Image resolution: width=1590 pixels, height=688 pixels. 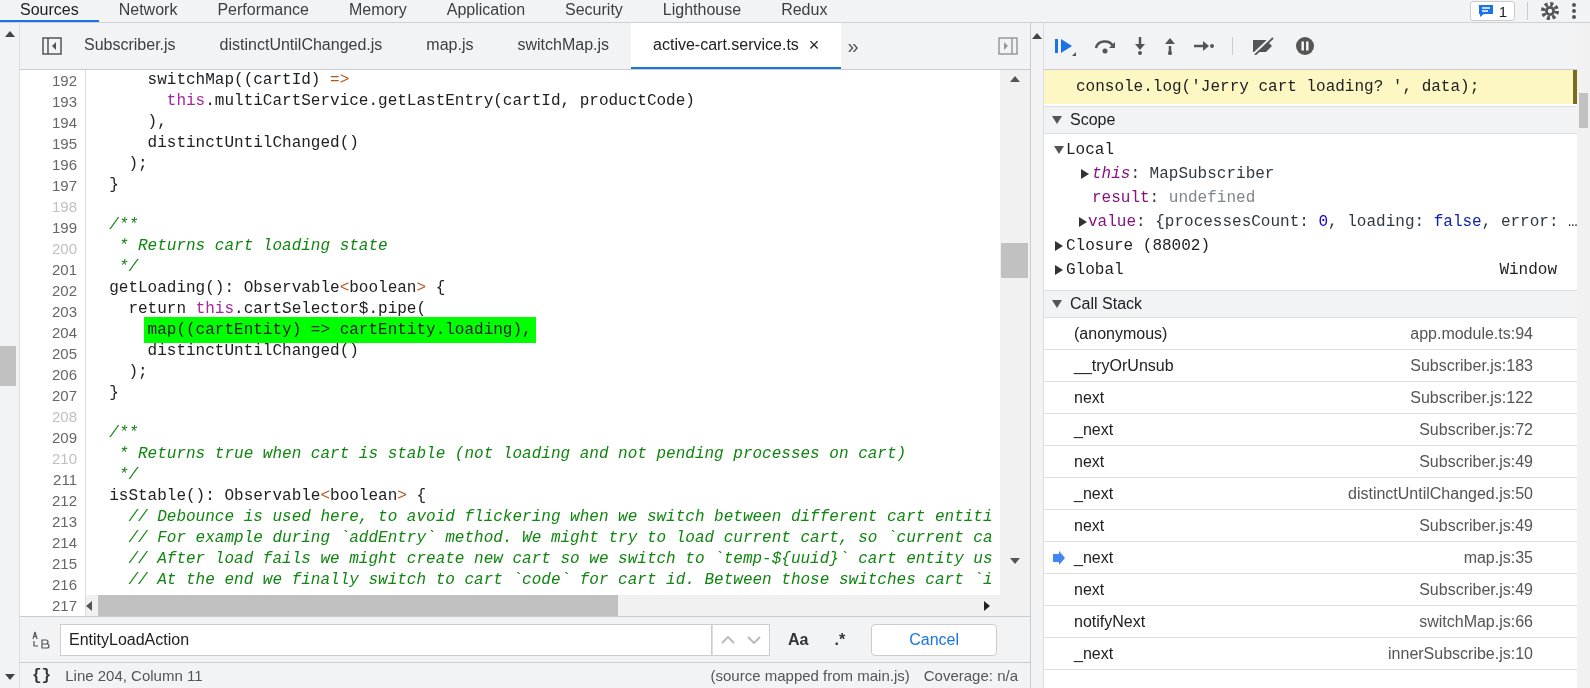 What do you see at coordinates (1065, 46) in the screenshot?
I see `resume-icon` at bounding box center [1065, 46].